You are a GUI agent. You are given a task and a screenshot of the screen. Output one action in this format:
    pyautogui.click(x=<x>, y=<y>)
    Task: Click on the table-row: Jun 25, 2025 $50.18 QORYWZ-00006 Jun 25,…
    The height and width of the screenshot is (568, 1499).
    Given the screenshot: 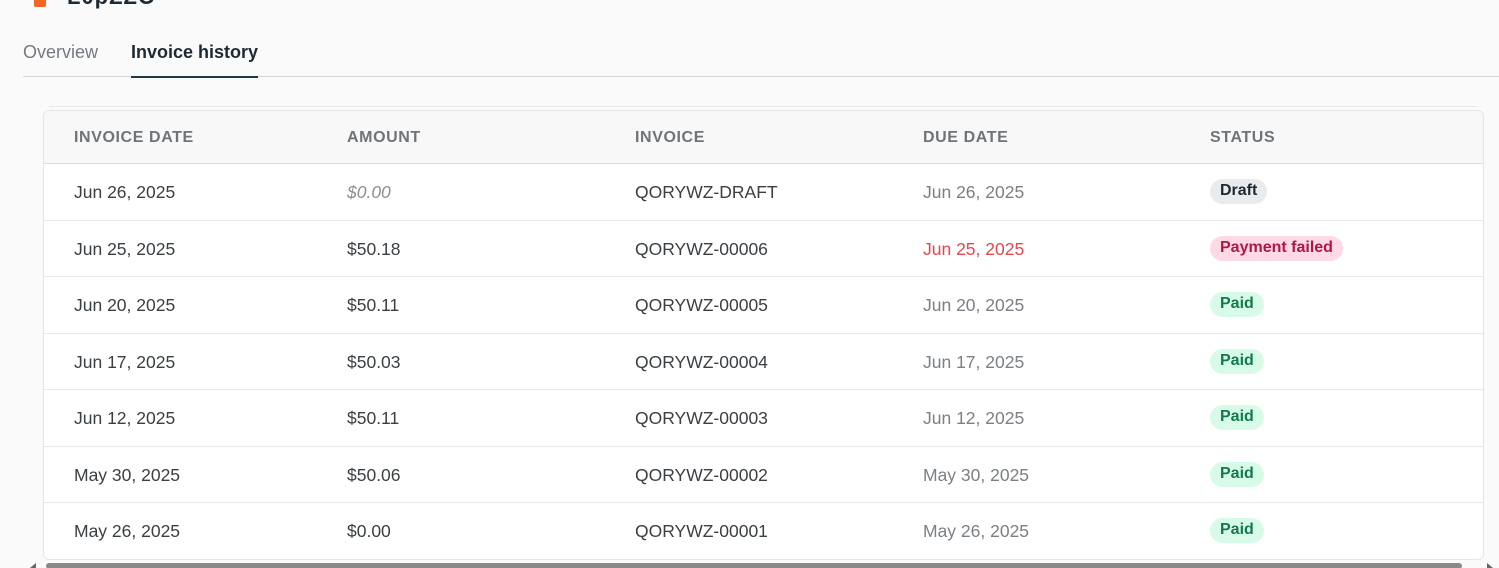 What is the action you would take?
    pyautogui.click(x=763, y=249)
    